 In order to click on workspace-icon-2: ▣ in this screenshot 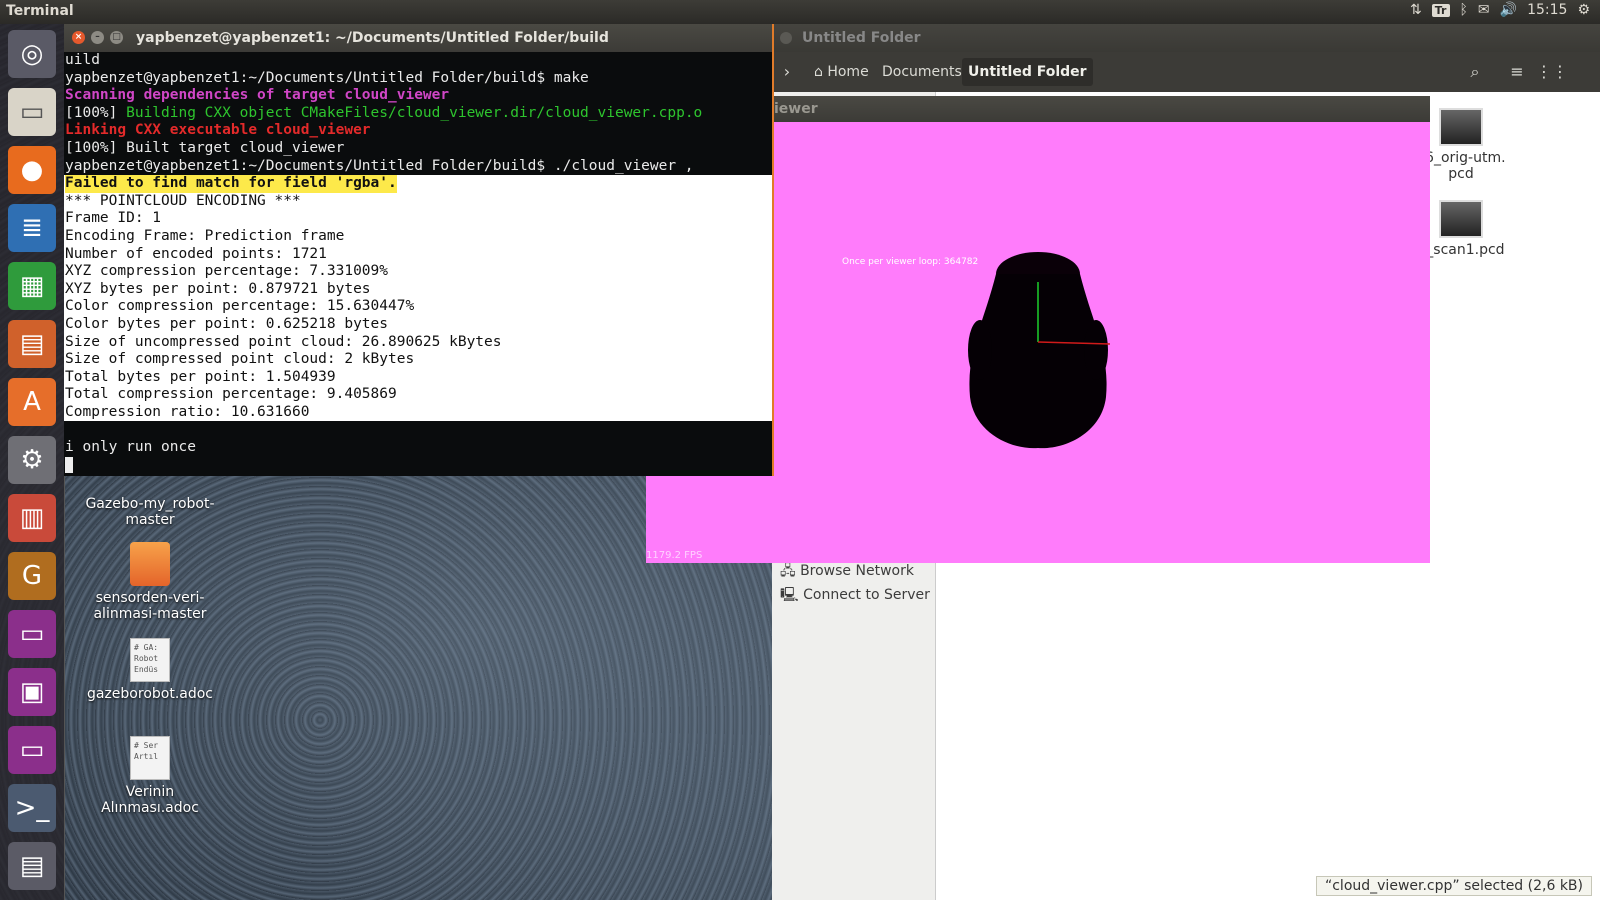, I will do `click(32, 692)`.